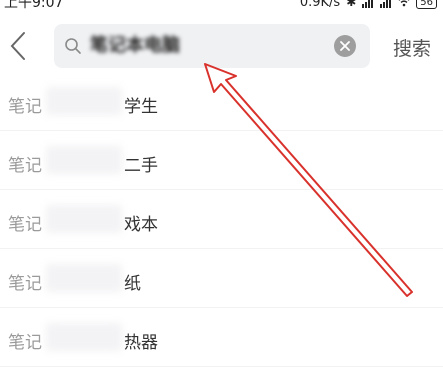 Image resolution: width=443 pixels, height=367 pixels. I want to click on battery-icon: 56, so click(426, 4).